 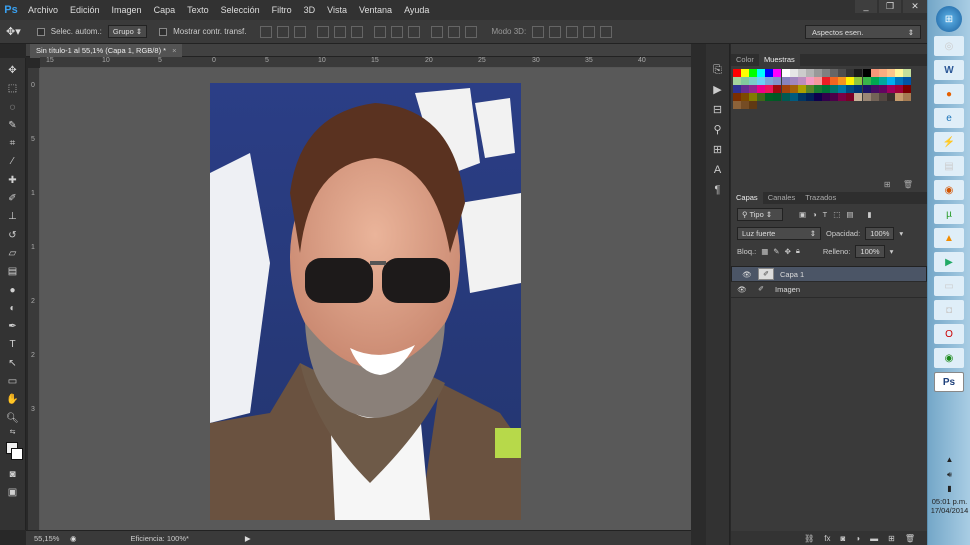 What do you see at coordinates (880, 233) in the screenshot?
I see `opacity-input: 100%` at bounding box center [880, 233].